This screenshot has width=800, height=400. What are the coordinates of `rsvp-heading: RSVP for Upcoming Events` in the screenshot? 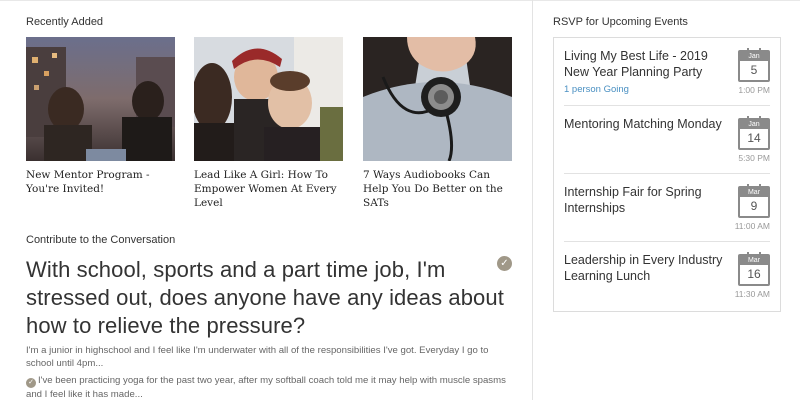 It's located at (620, 22).